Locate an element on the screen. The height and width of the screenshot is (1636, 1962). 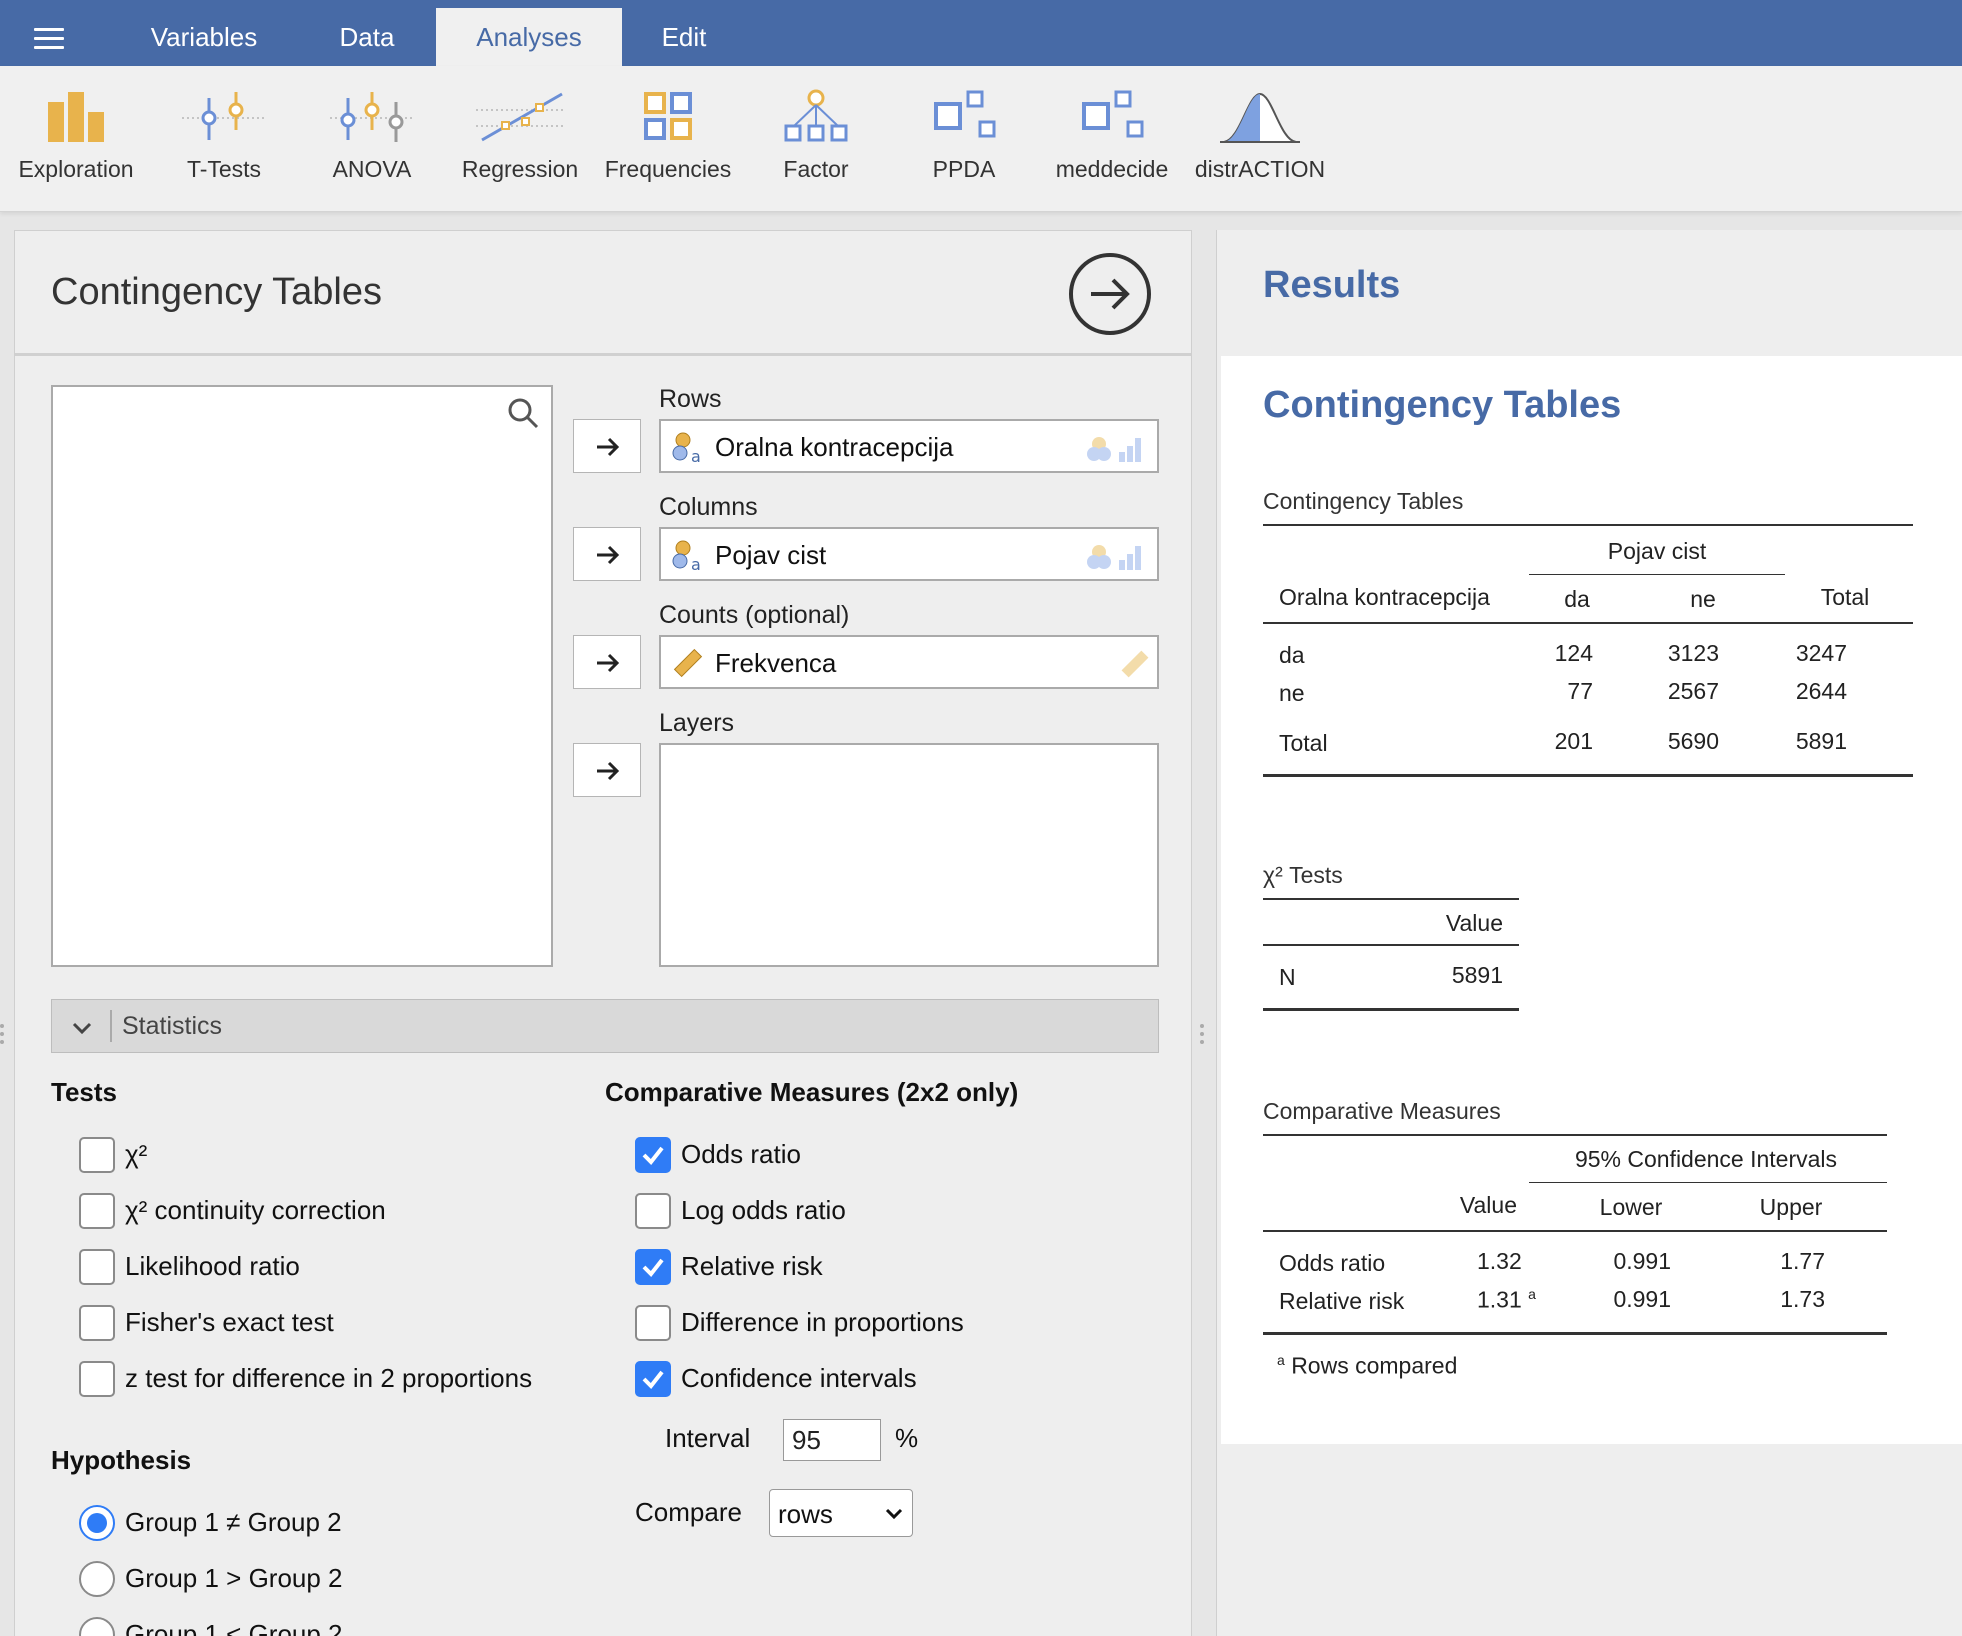
arrow-right-icon is located at coordinates (608, 447).